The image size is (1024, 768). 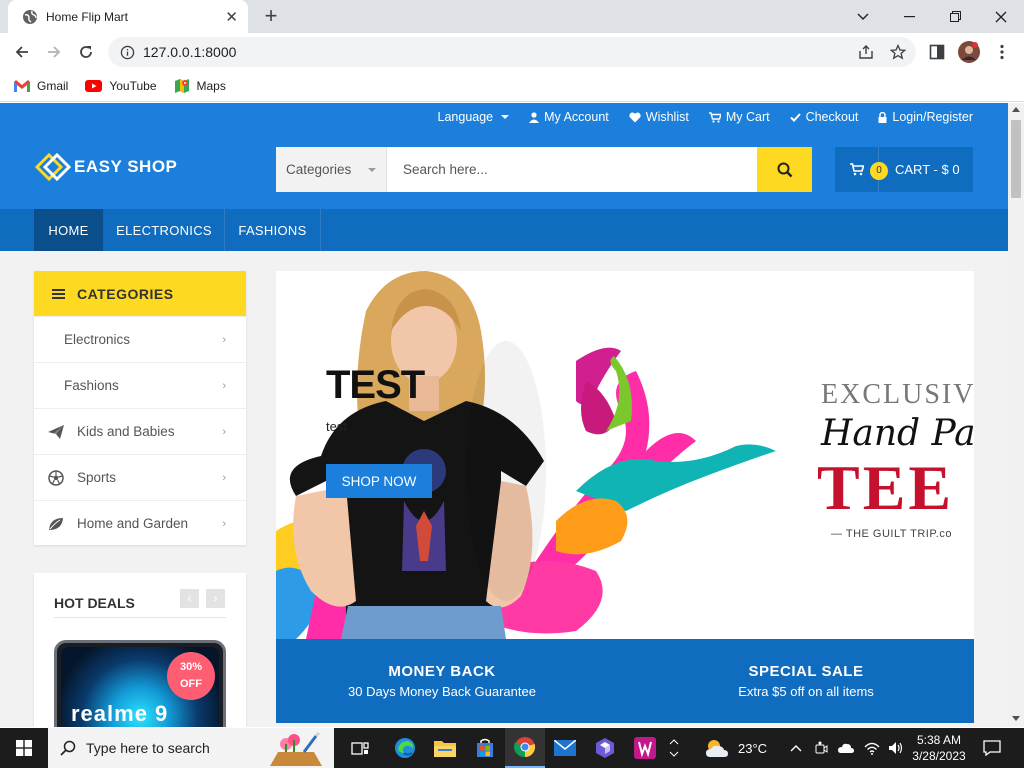 I want to click on side-panel-icon, so click(x=937, y=52).